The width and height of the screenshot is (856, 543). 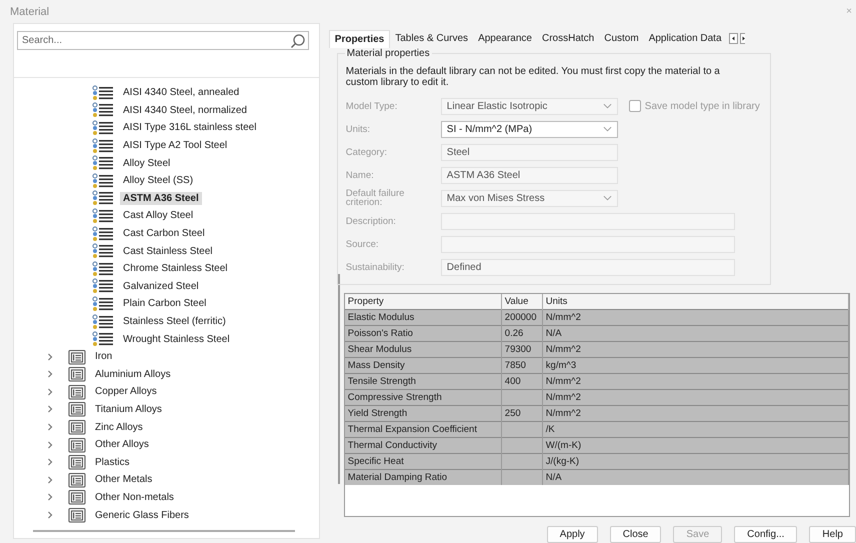 I want to click on material-item: ASTM A36 Steel, so click(x=161, y=198).